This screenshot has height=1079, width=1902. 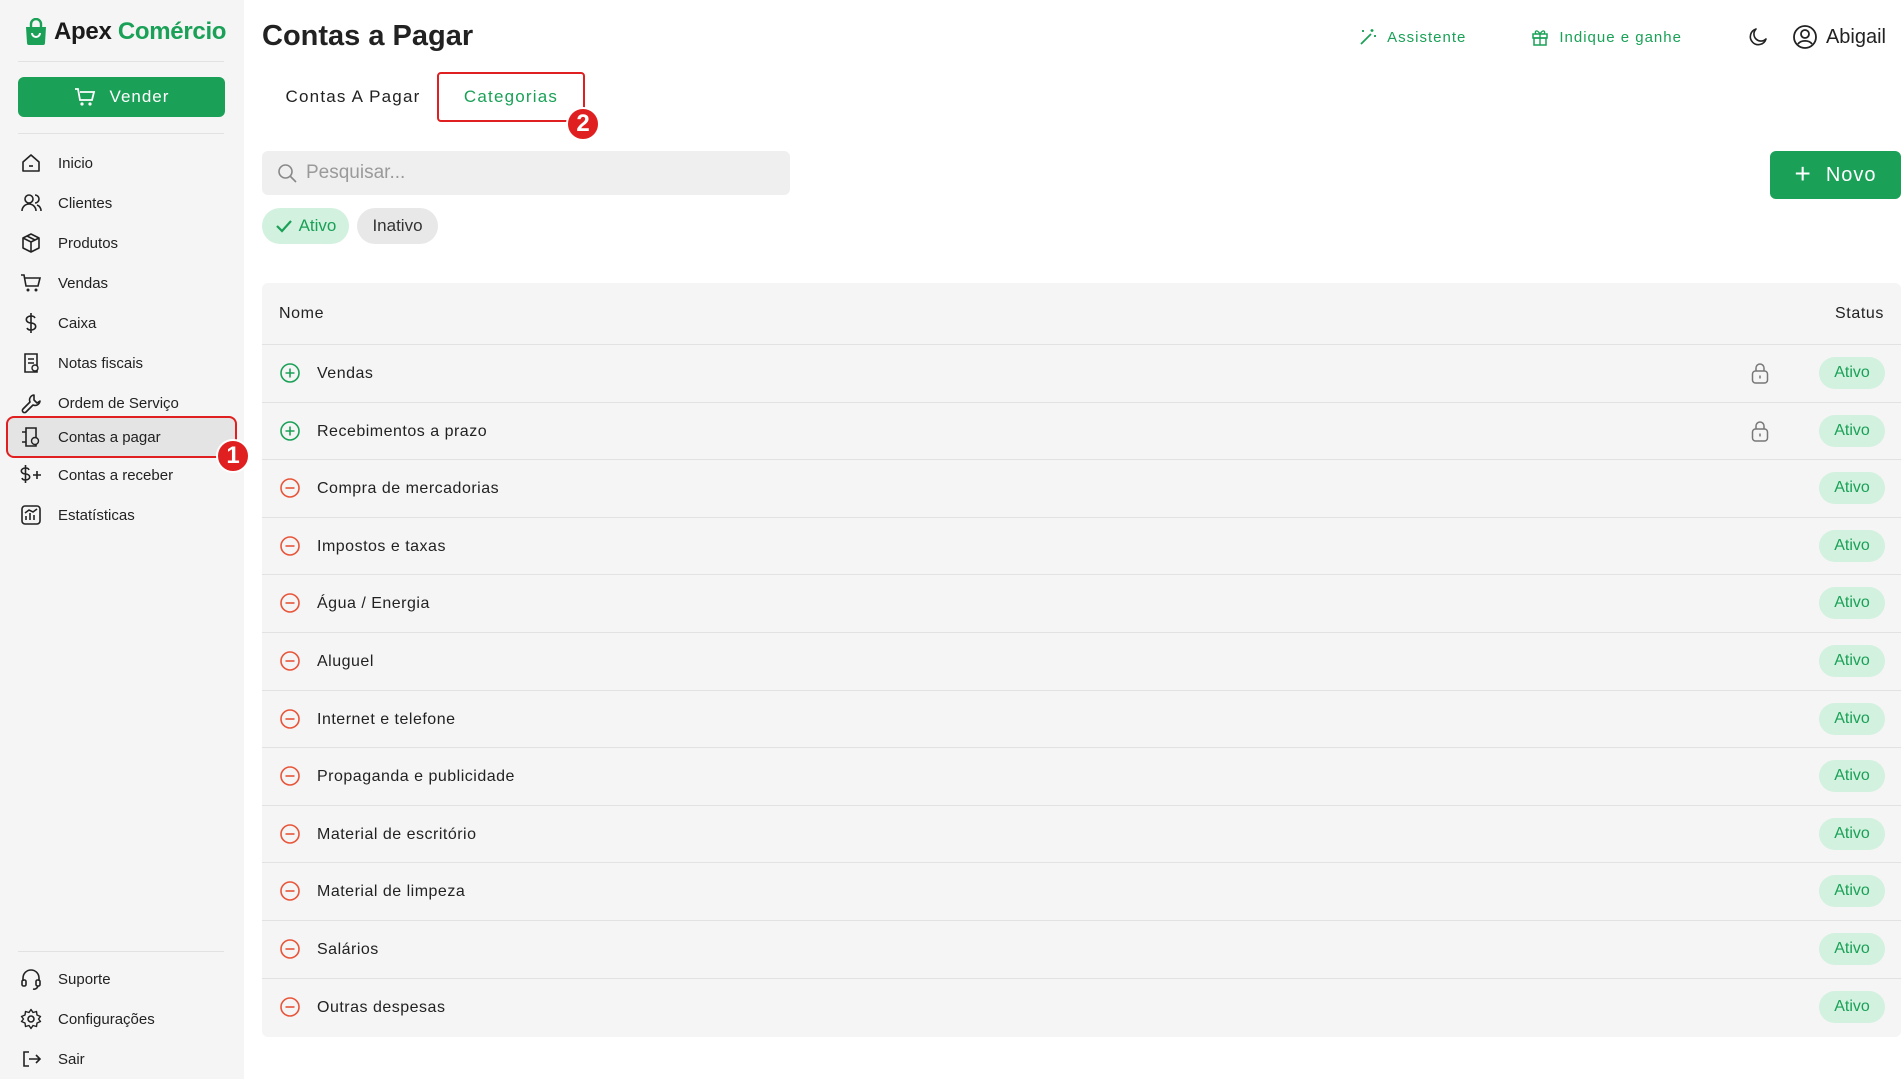 I want to click on tab-contas-a-pagar: Contas A Pagar, so click(x=353, y=97).